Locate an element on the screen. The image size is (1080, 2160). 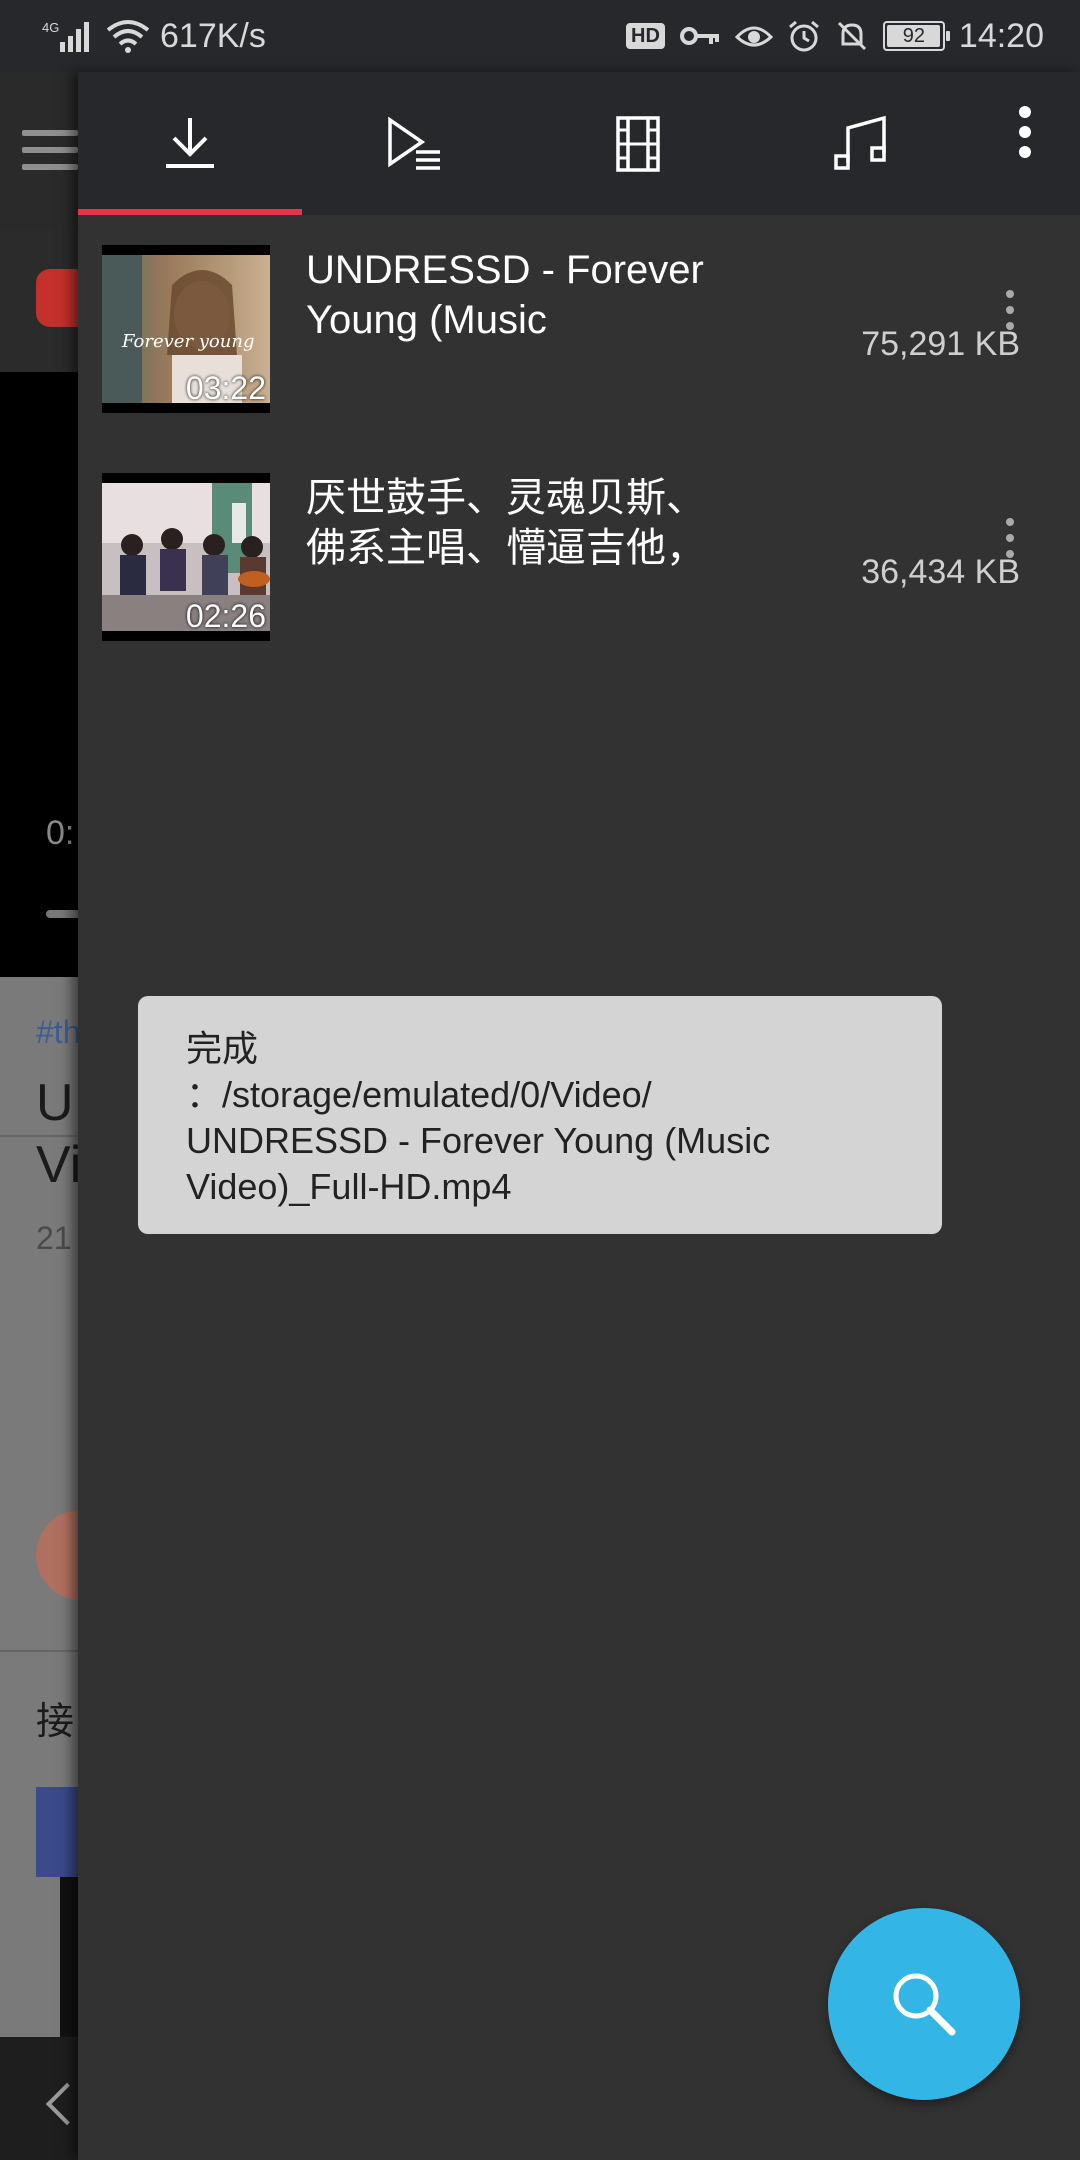
playlist-icon is located at coordinates (414, 143).